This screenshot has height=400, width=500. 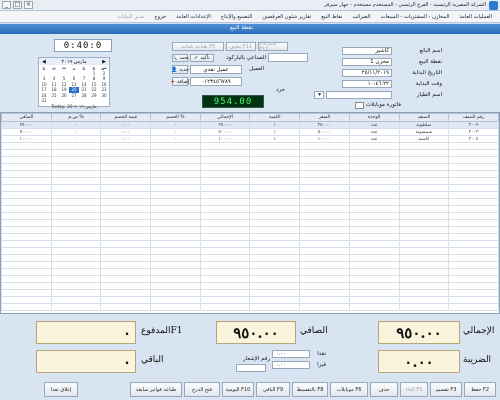 I want to click on table-cell: ٥٠٠.٠٠, so click(x=26, y=132).